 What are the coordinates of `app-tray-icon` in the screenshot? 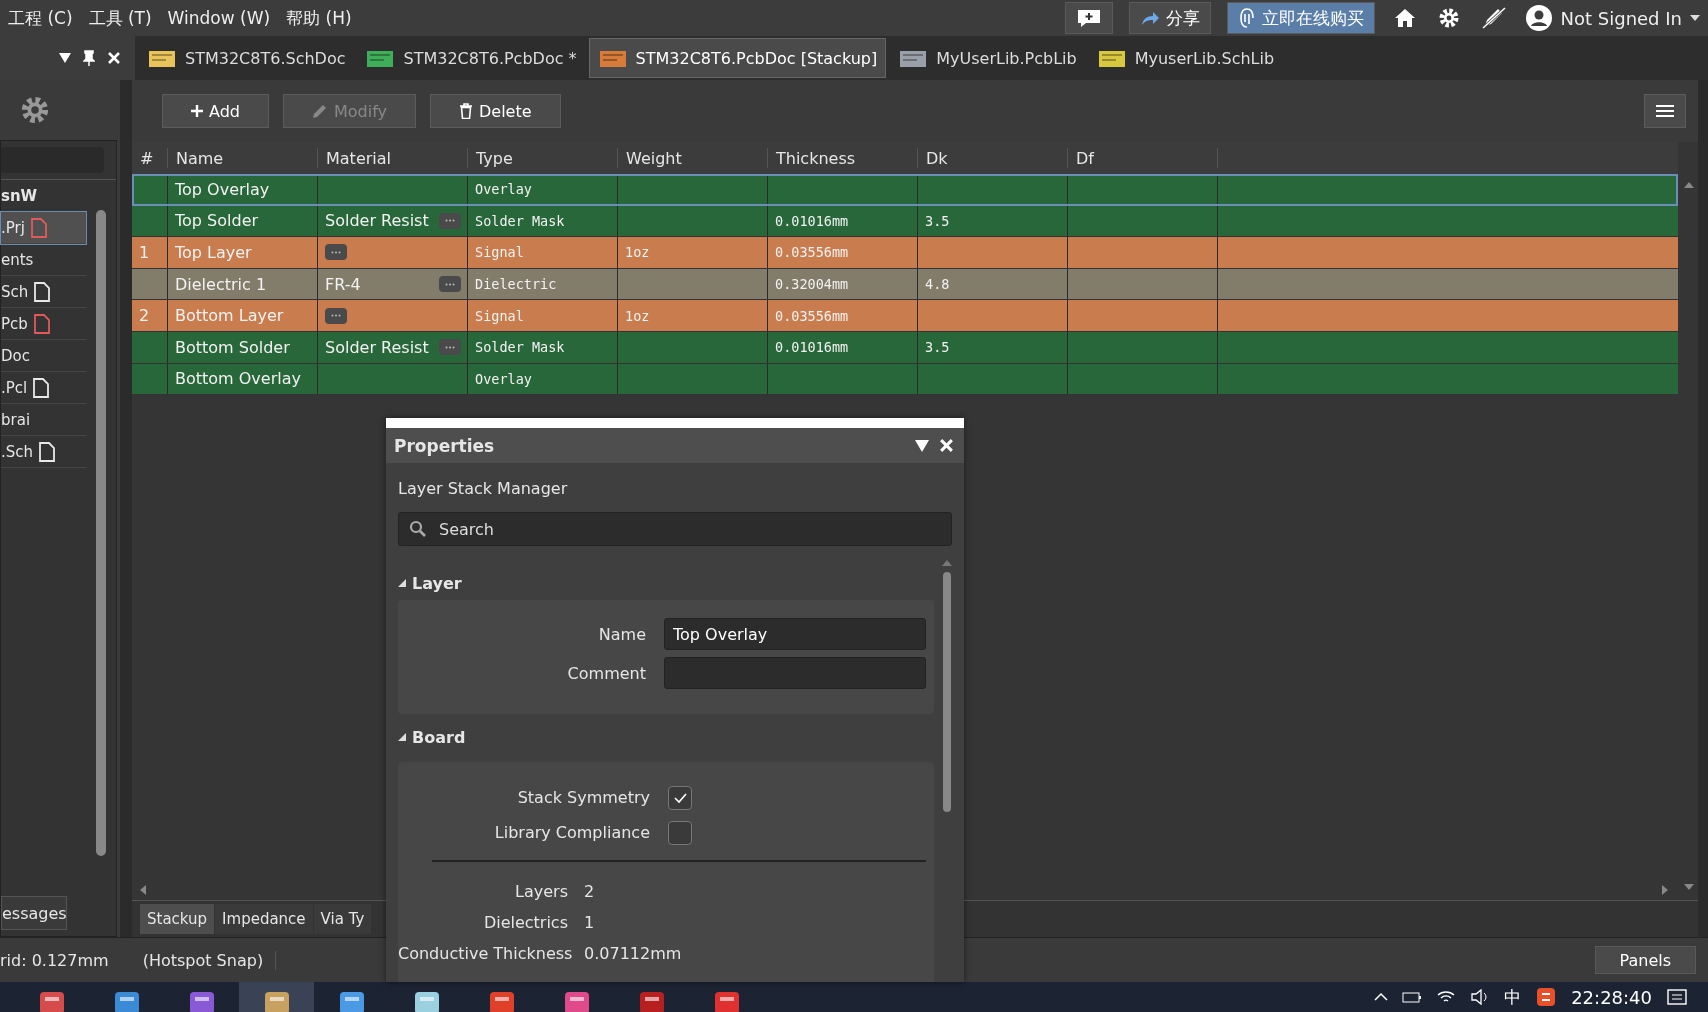 It's located at (1546, 997).